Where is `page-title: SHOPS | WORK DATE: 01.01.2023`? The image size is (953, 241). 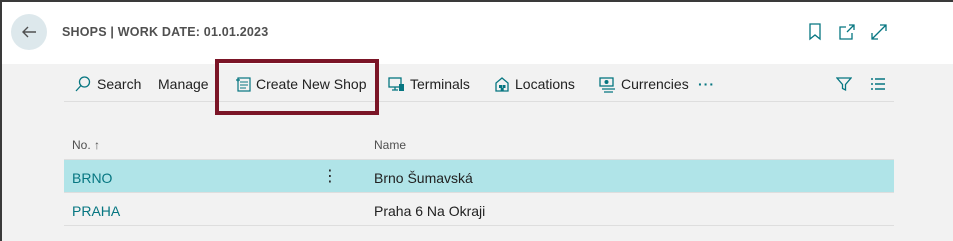
page-title: SHOPS | WORK DATE: 01.01.2023 is located at coordinates (165, 32).